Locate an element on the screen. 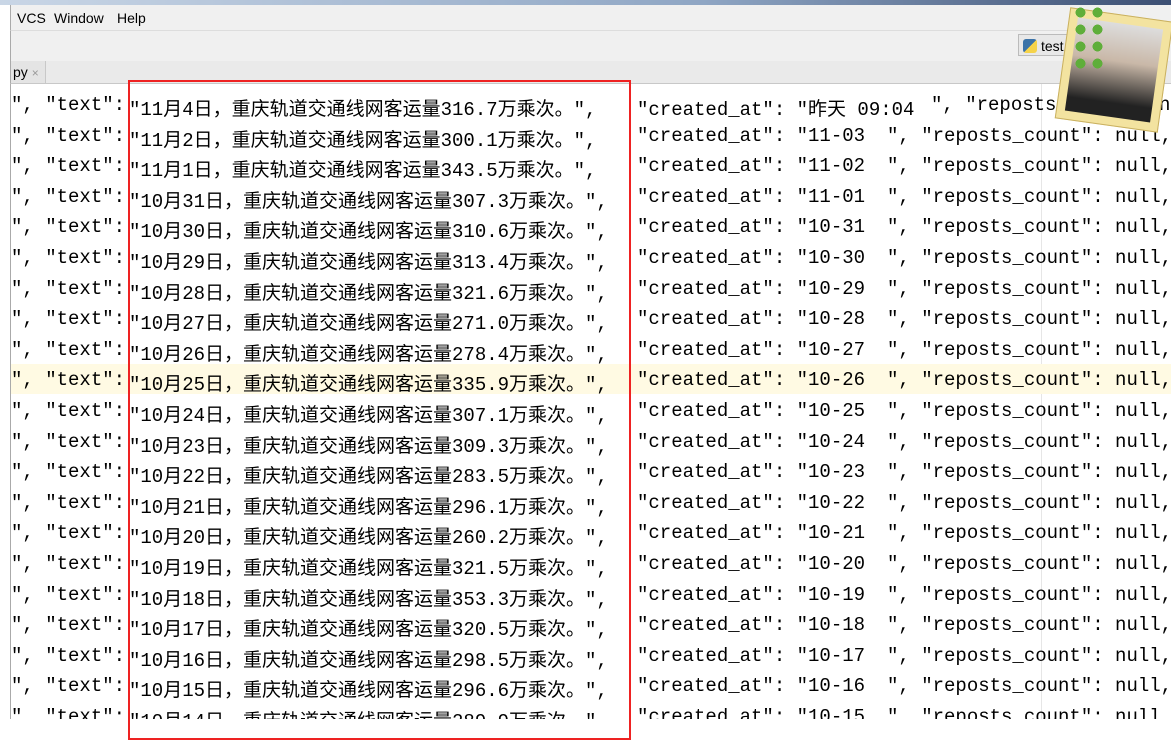 The width and height of the screenshot is (1171, 740). tab-label: py is located at coordinates (20, 72).